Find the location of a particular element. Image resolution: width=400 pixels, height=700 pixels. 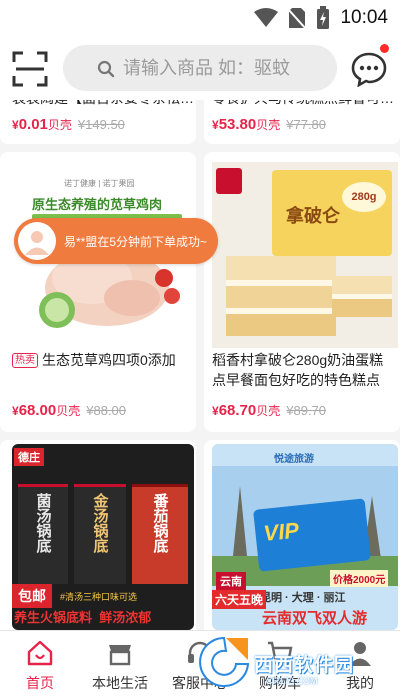

status-icons: 10:04 is located at coordinates (321, 18).